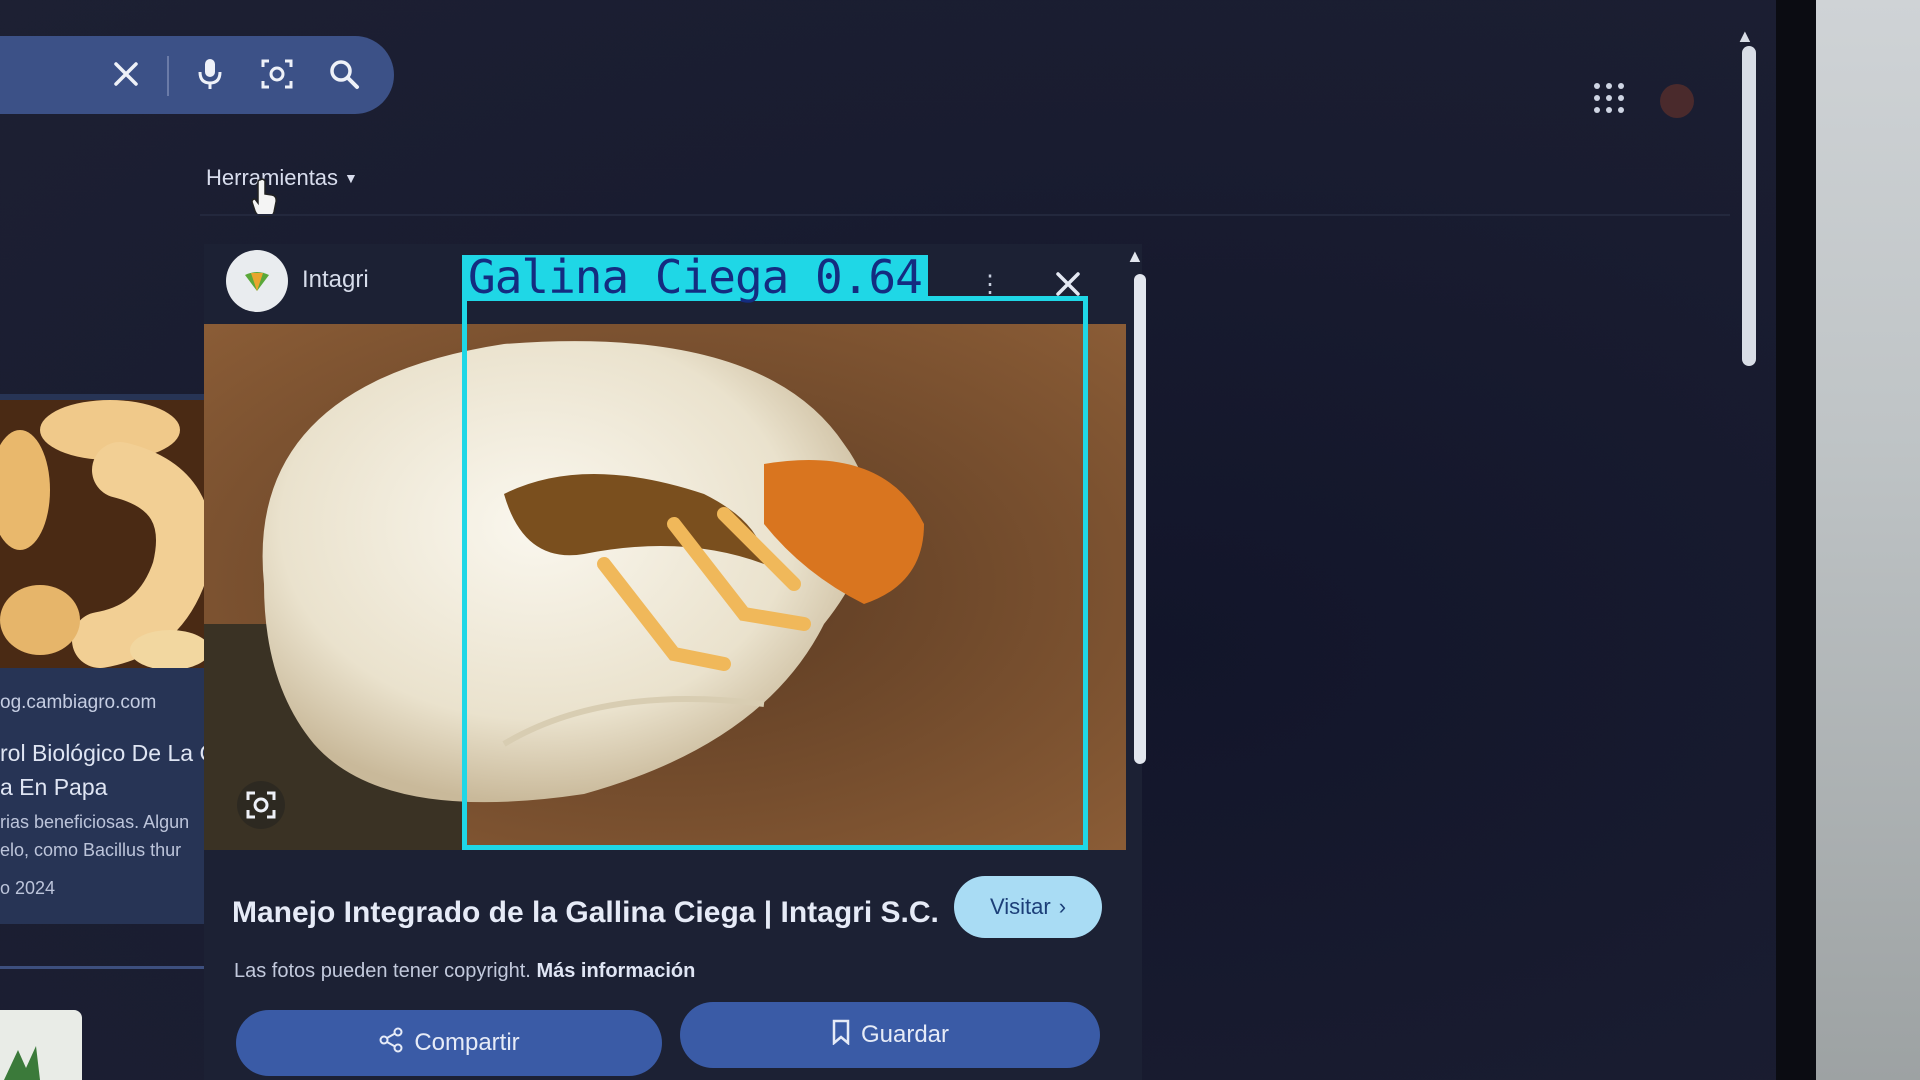  I want to click on lens-search-icon, so click(261, 805).